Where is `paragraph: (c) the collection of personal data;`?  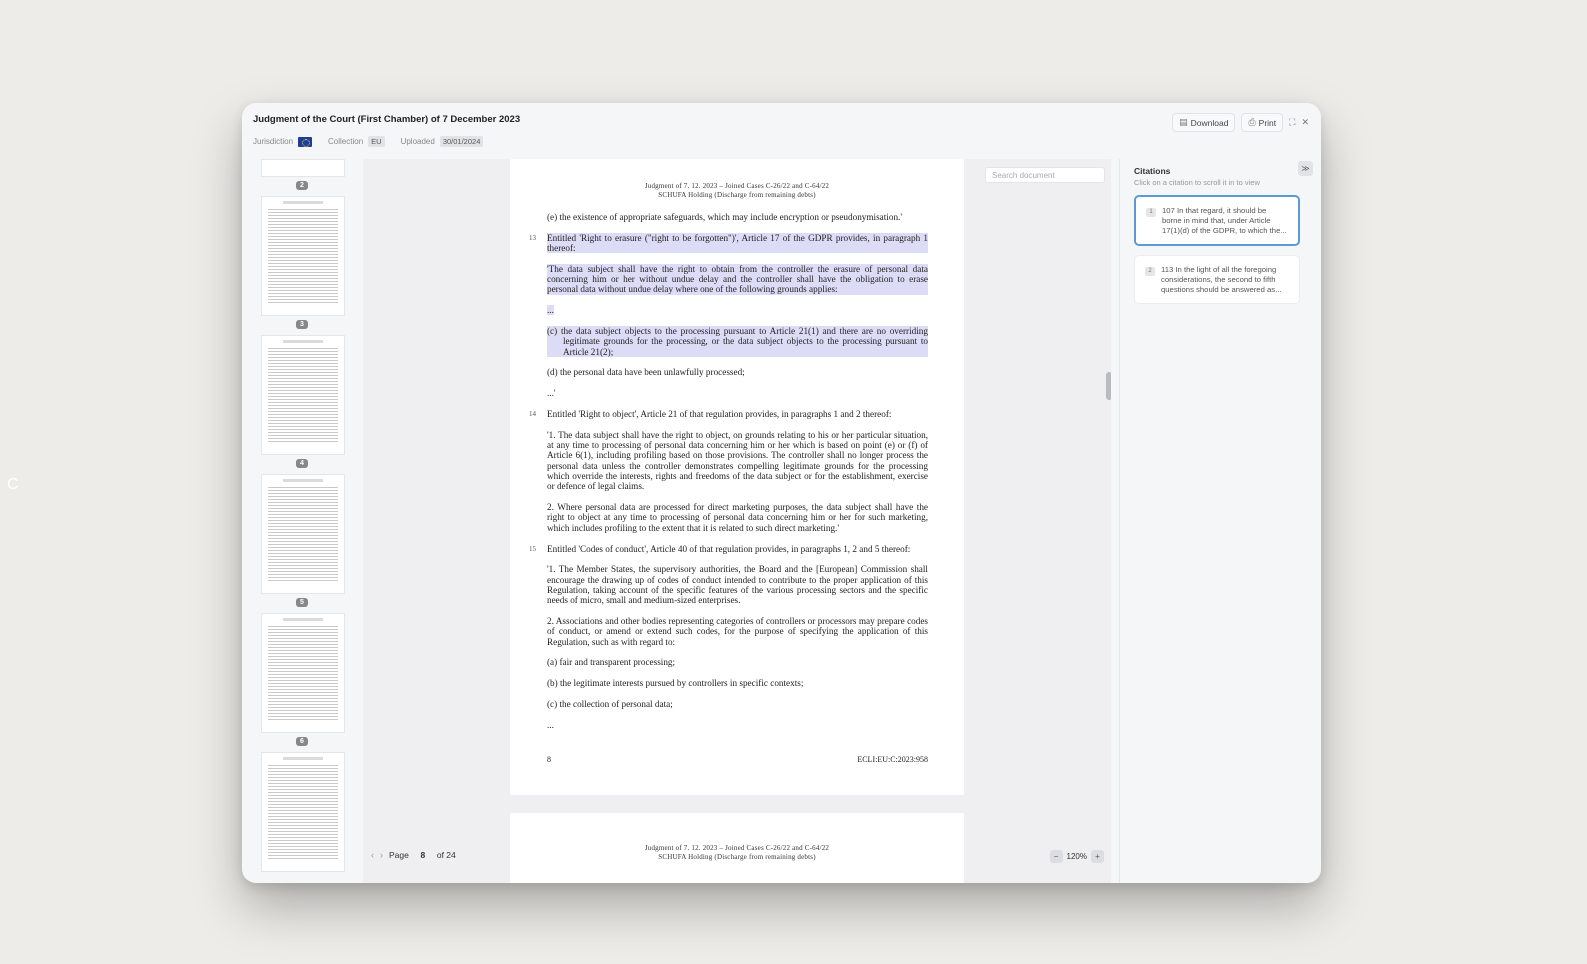
paragraph: (c) the collection of personal data; is located at coordinates (610, 704).